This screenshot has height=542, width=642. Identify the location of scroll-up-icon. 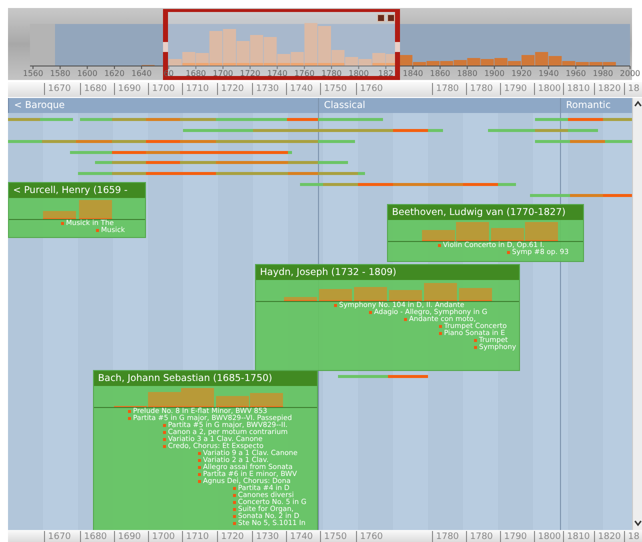
(638, 104).